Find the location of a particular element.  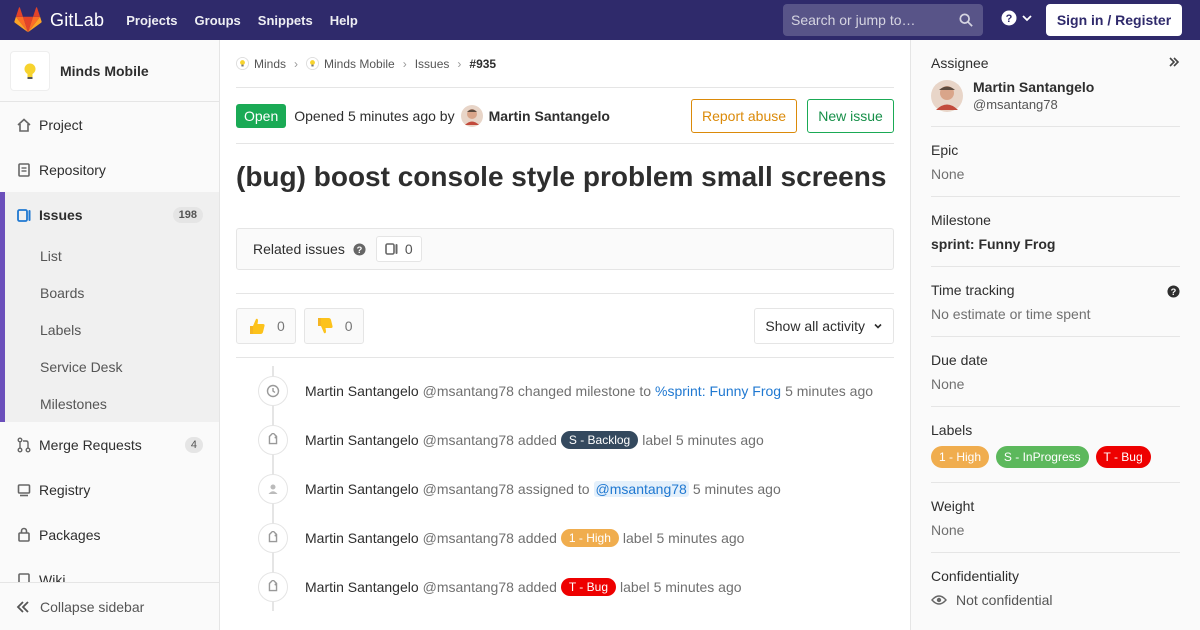

breadcrumb-group: Minds is located at coordinates (261, 64).